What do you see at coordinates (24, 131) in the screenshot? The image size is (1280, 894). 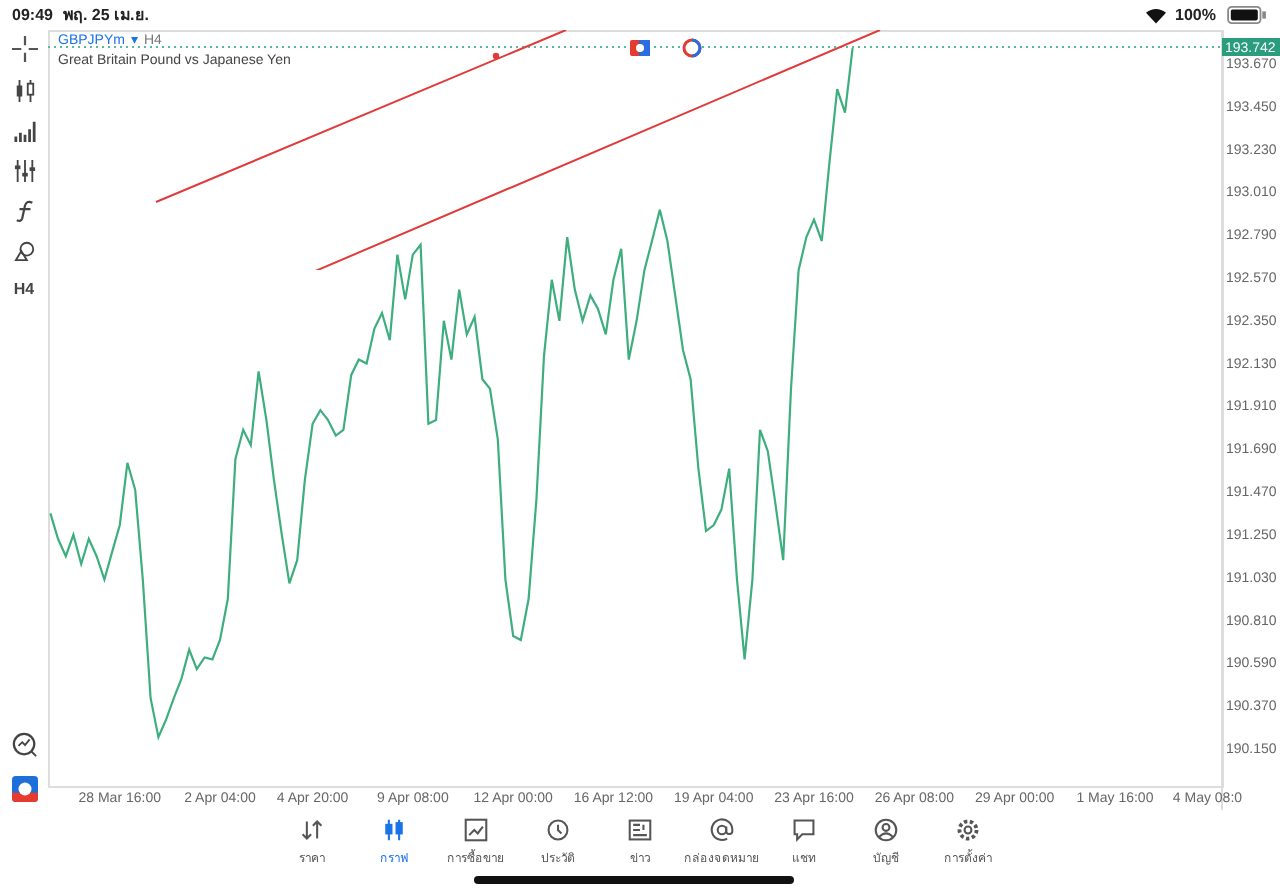 I see `bar-chart-icon` at bounding box center [24, 131].